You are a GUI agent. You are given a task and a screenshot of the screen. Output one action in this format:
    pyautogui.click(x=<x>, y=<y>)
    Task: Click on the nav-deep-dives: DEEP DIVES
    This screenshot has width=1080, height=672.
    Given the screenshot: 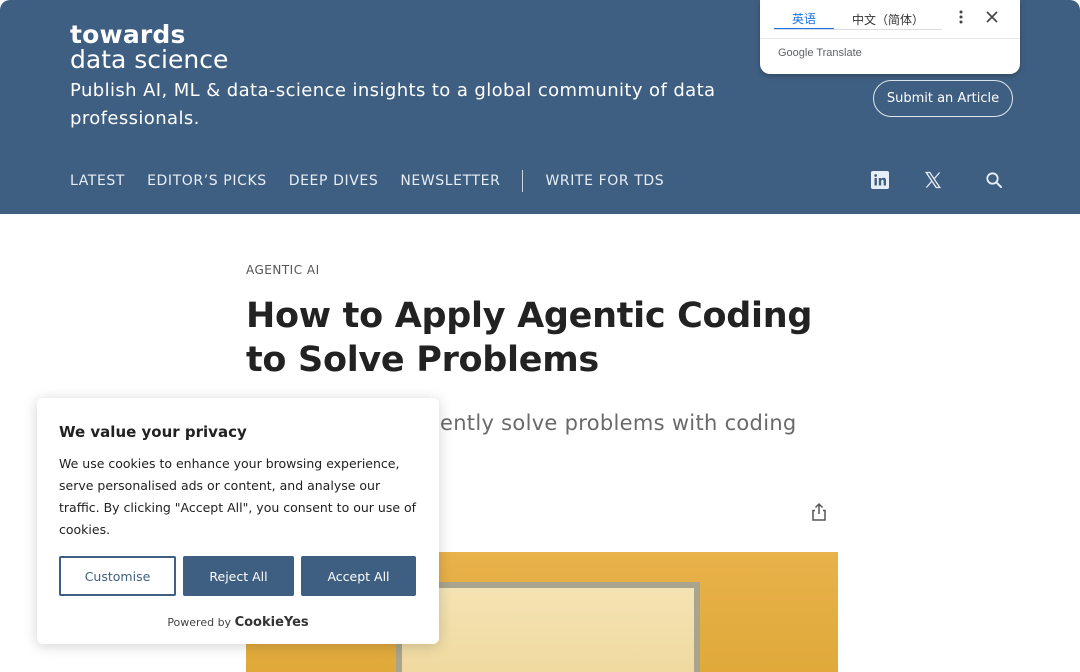 What is the action you would take?
    pyautogui.click(x=334, y=181)
    